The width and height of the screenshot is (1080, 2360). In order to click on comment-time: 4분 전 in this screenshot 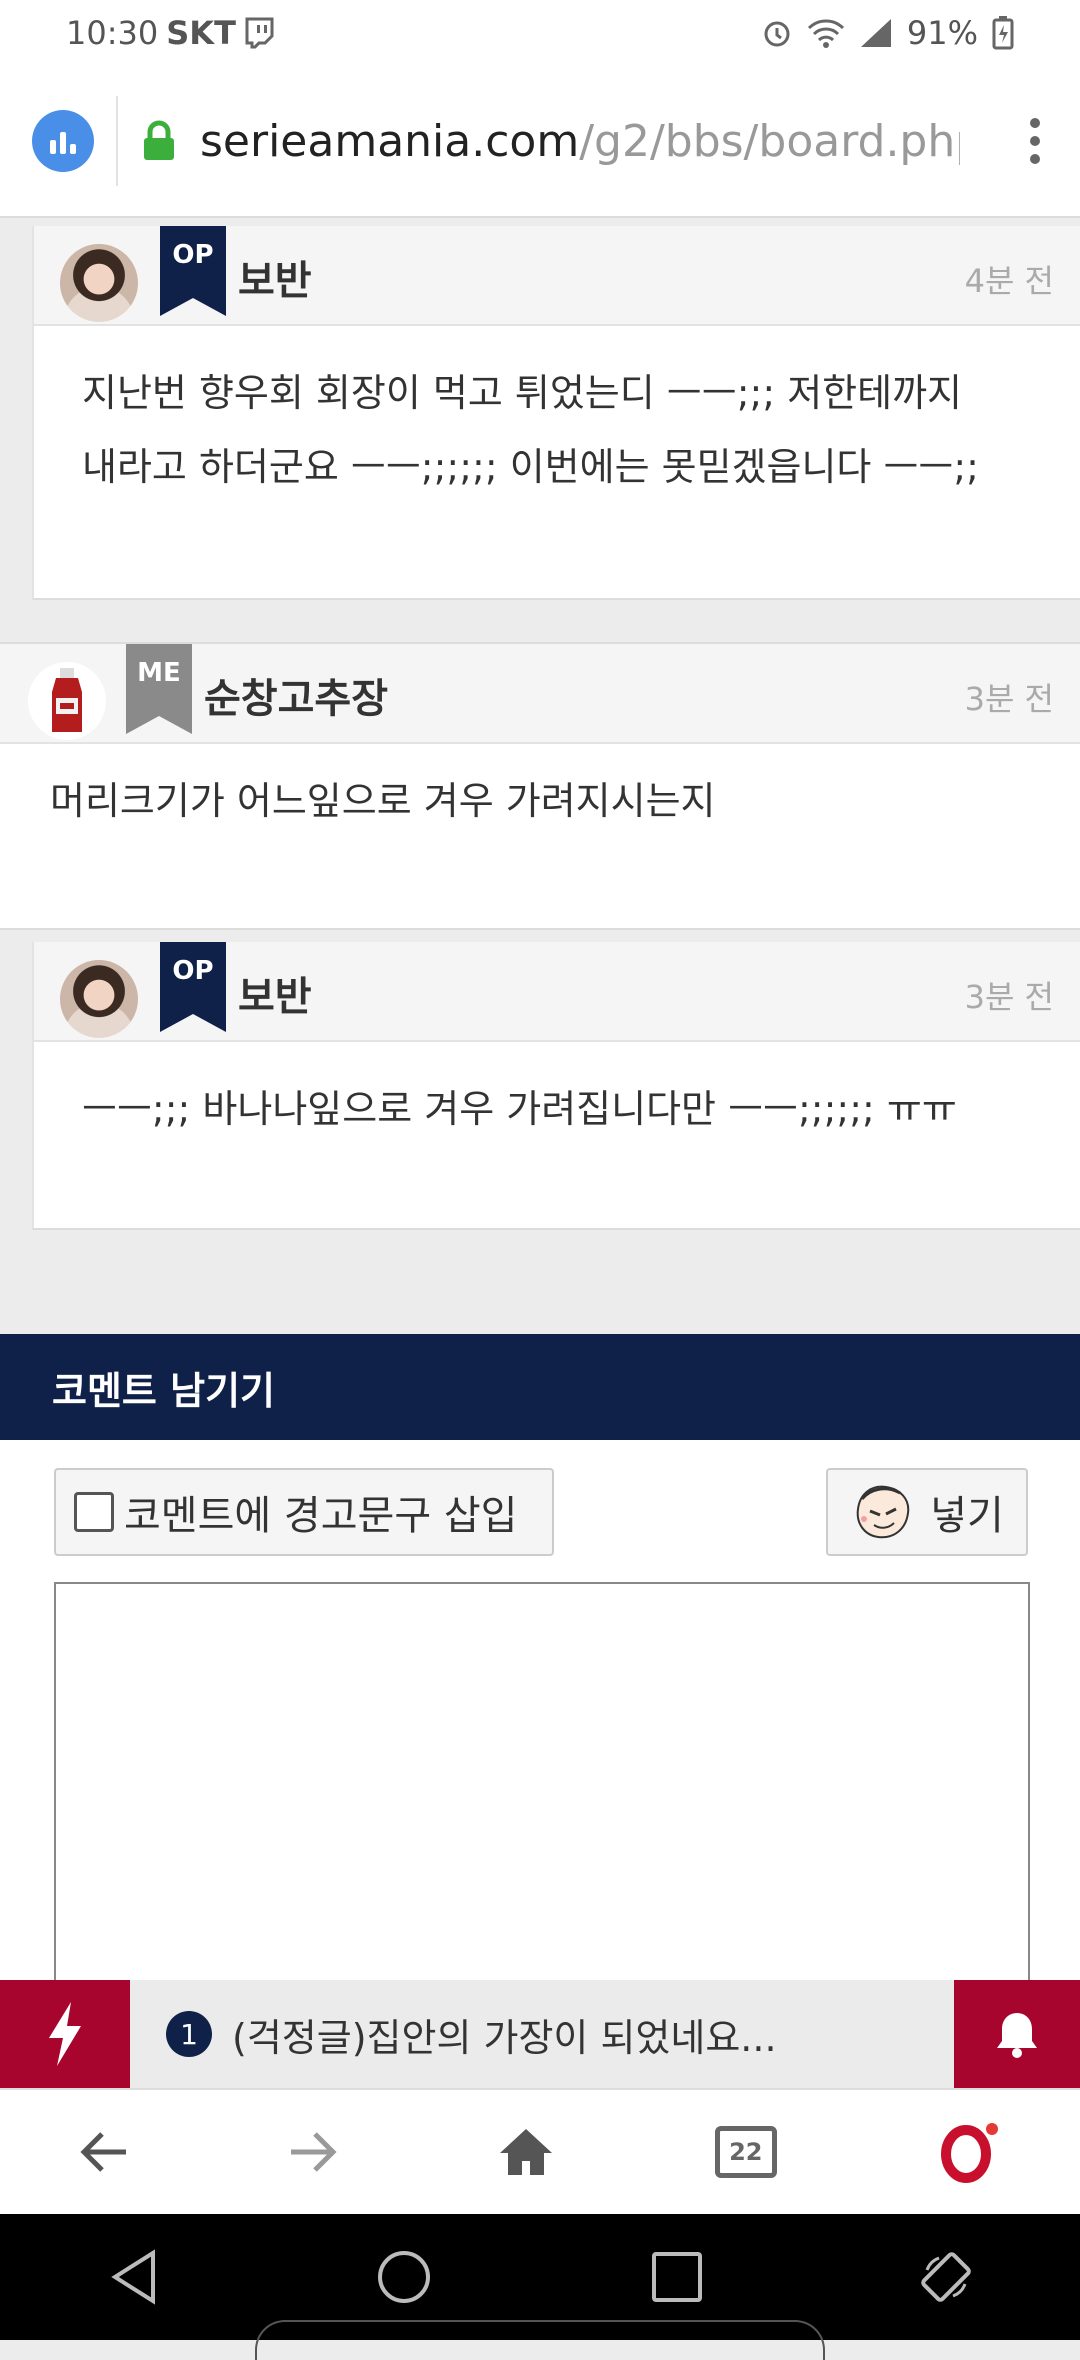, I will do `click(1009, 281)`.